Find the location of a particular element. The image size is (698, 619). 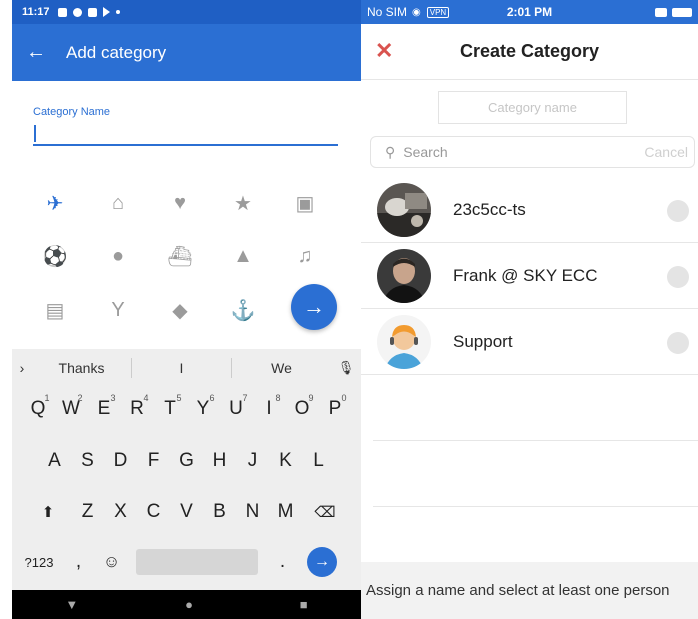

airplane-icon: ✈ is located at coordinates (55, 203).